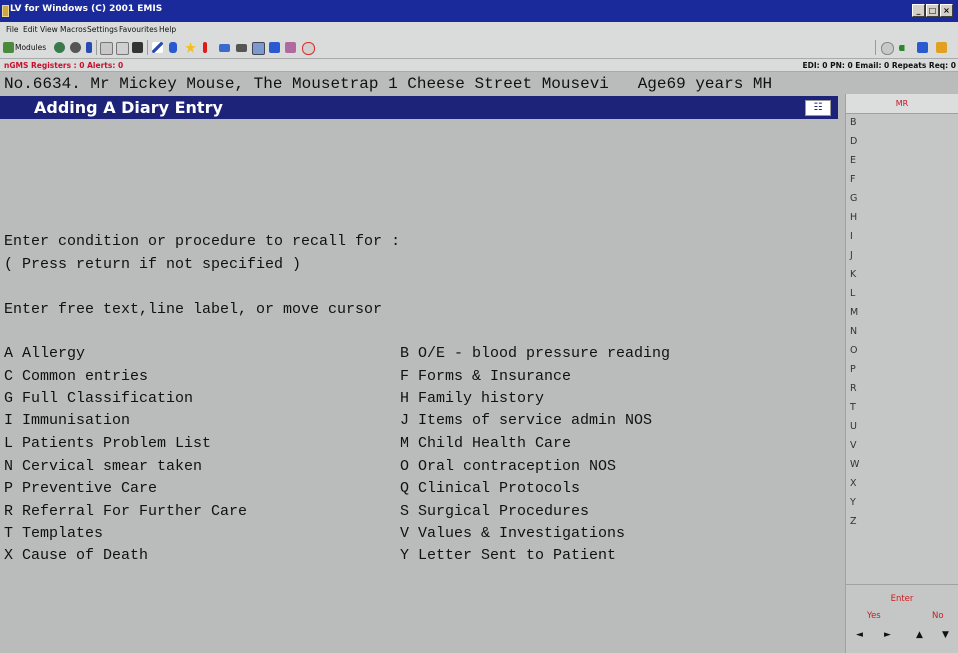 This screenshot has height=653, width=958. What do you see at coordinates (128, 107) in the screenshot?
I see `screen-title: Adding A Diary Entry` at bounding box center [128, 107].